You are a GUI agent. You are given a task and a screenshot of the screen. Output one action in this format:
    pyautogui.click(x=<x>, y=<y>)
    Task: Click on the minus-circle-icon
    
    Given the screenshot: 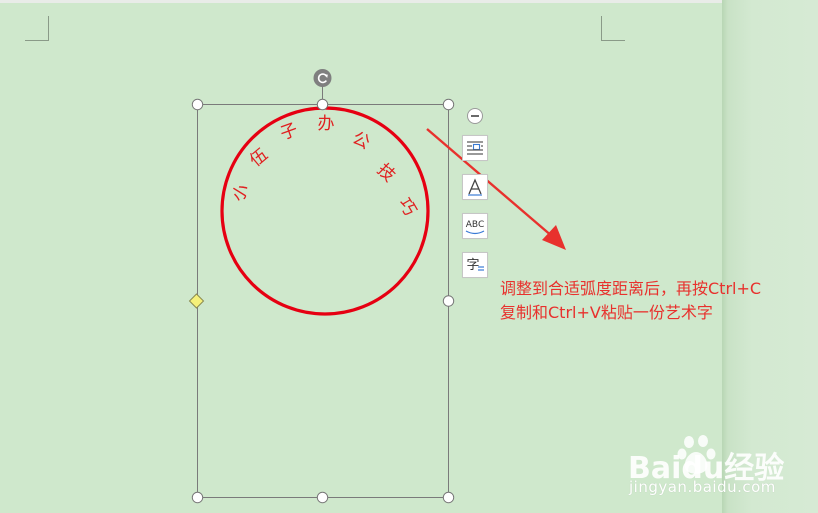 What is the action you would take?
    pyautogui.click(x=475, y=116)
    